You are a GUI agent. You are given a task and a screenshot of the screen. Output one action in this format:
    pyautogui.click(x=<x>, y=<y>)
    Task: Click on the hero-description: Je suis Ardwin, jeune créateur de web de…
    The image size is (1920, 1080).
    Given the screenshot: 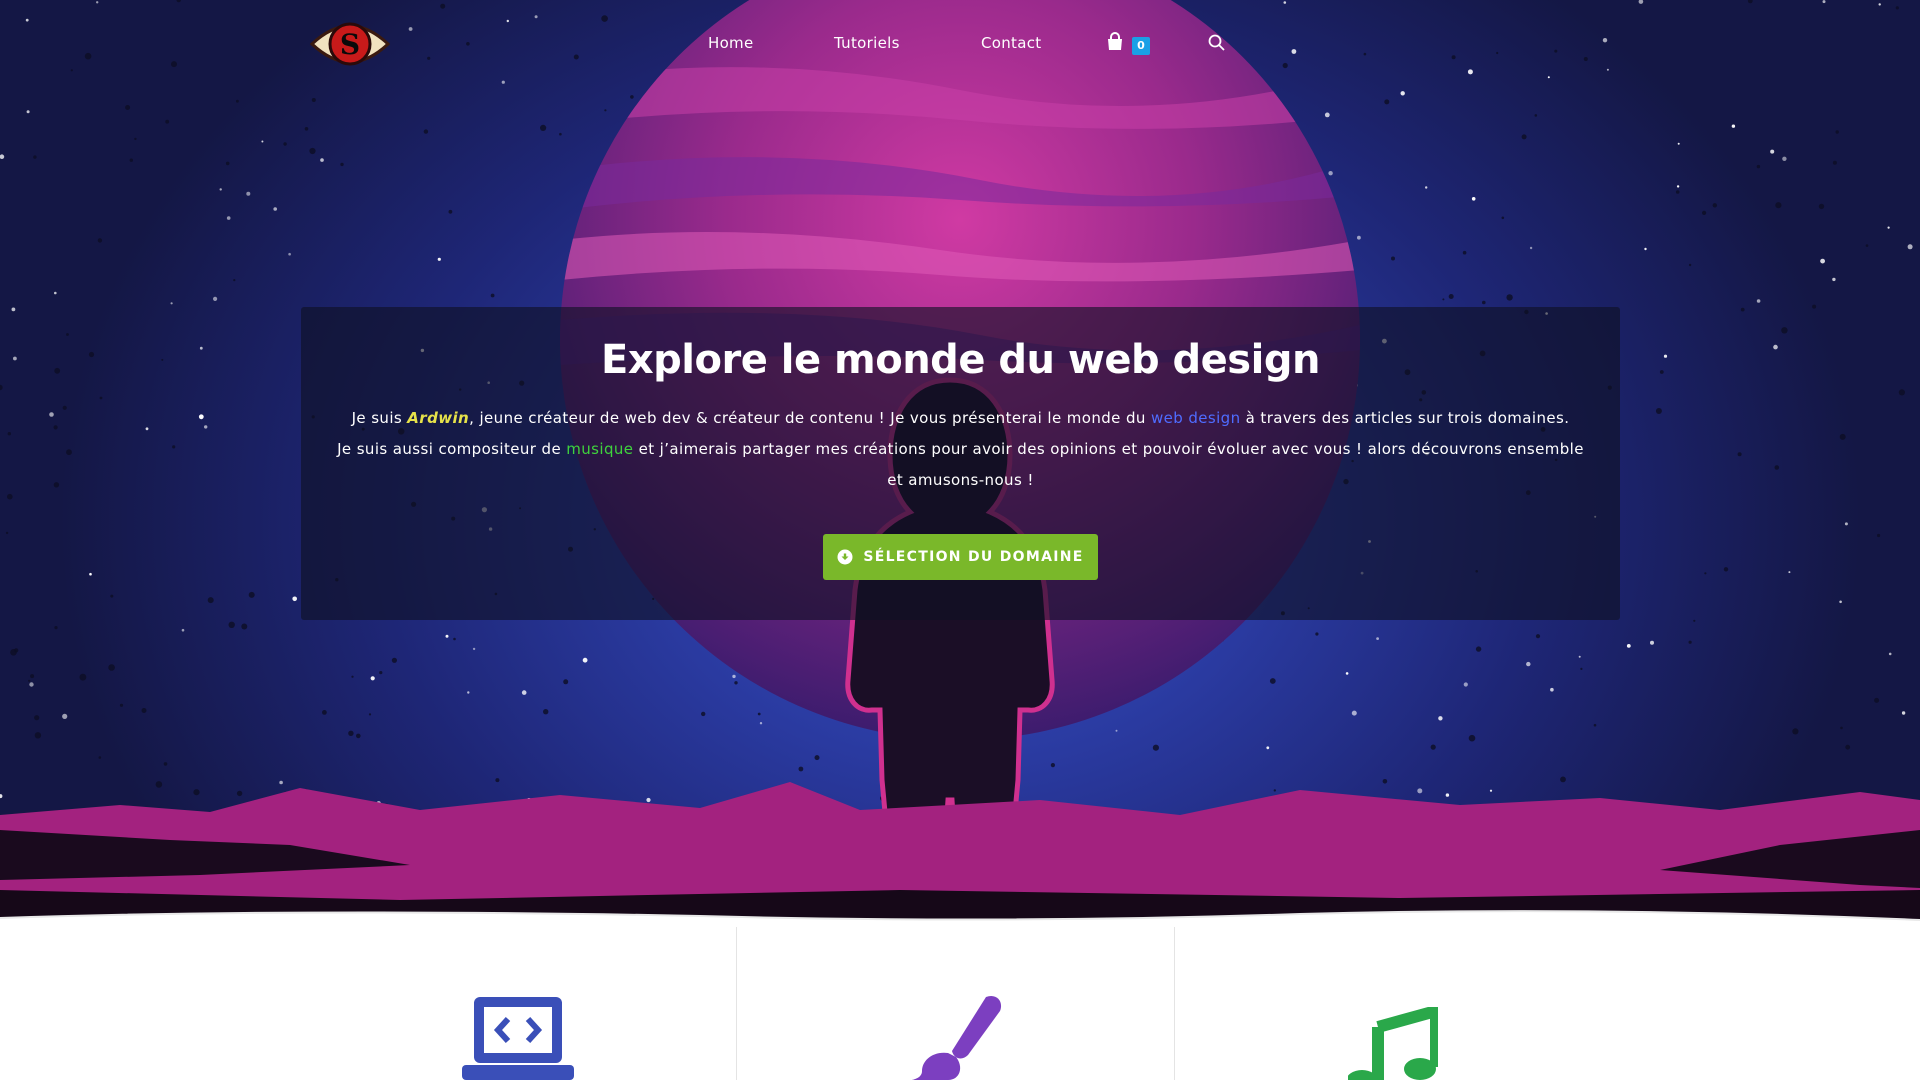 What is the action you would take?
    pyautogui.click(x=960, y=449)
    